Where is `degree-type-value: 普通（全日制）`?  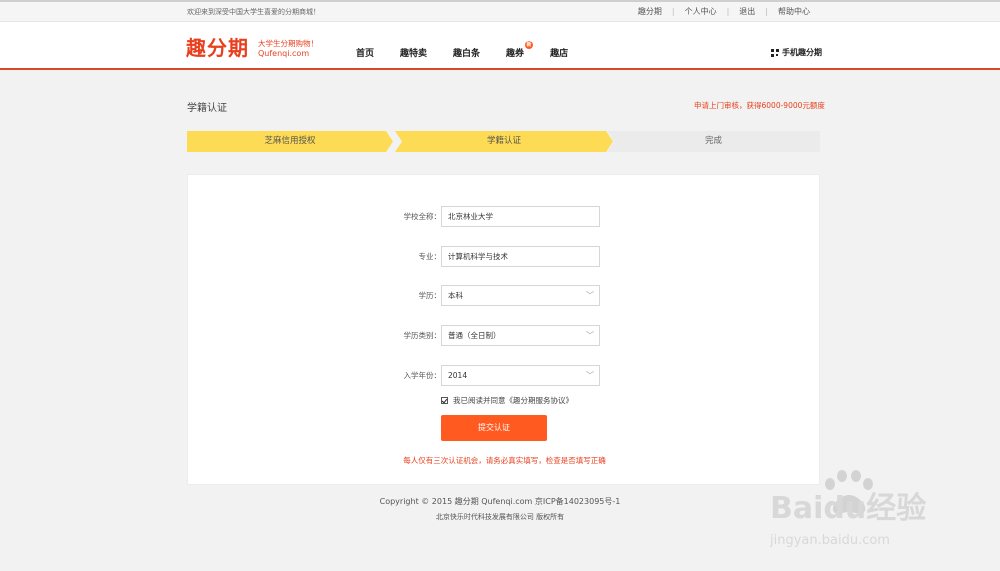
degree-type-value: 普通（全日制） is located at coordinates (474, 335).